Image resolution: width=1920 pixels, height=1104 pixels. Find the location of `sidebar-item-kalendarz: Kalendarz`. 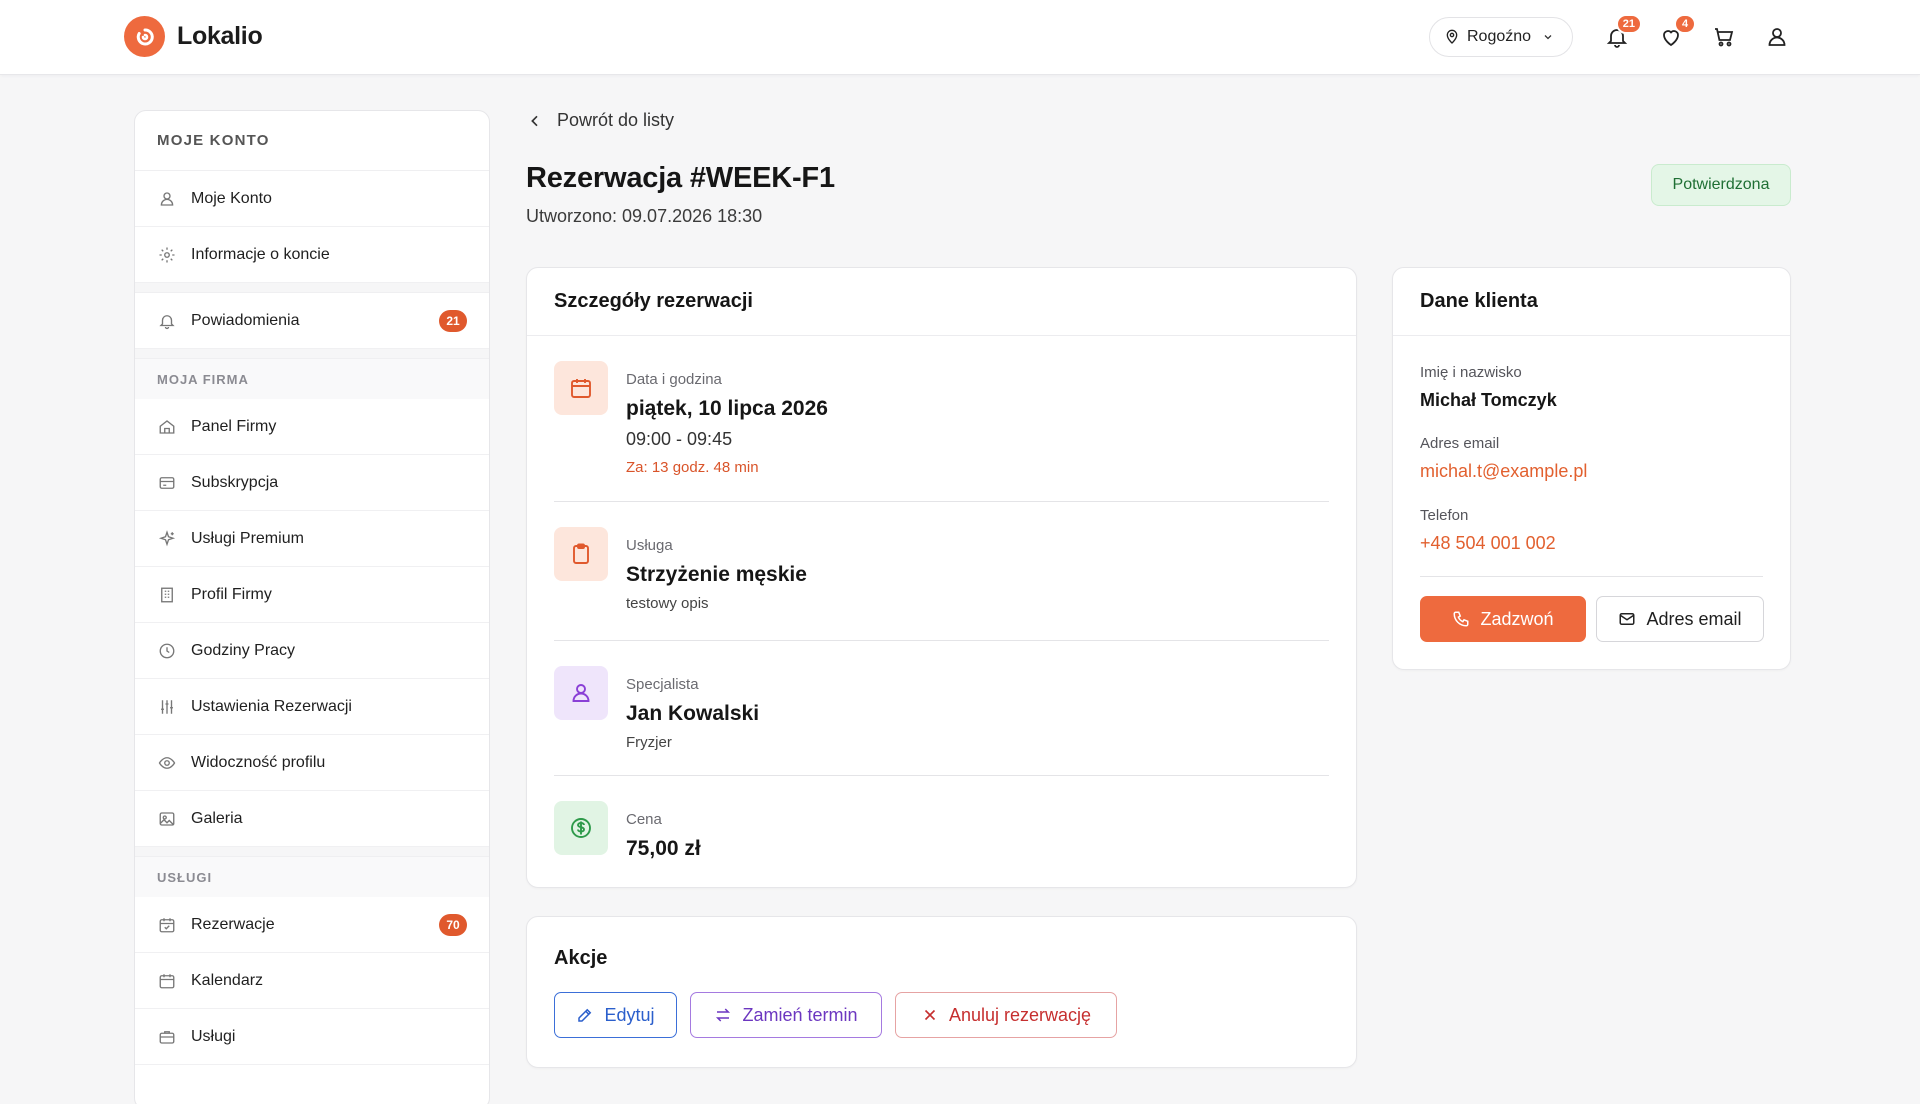

sidebar-item-kalendarz: Kalendarz is located at coordinates (312, 981).